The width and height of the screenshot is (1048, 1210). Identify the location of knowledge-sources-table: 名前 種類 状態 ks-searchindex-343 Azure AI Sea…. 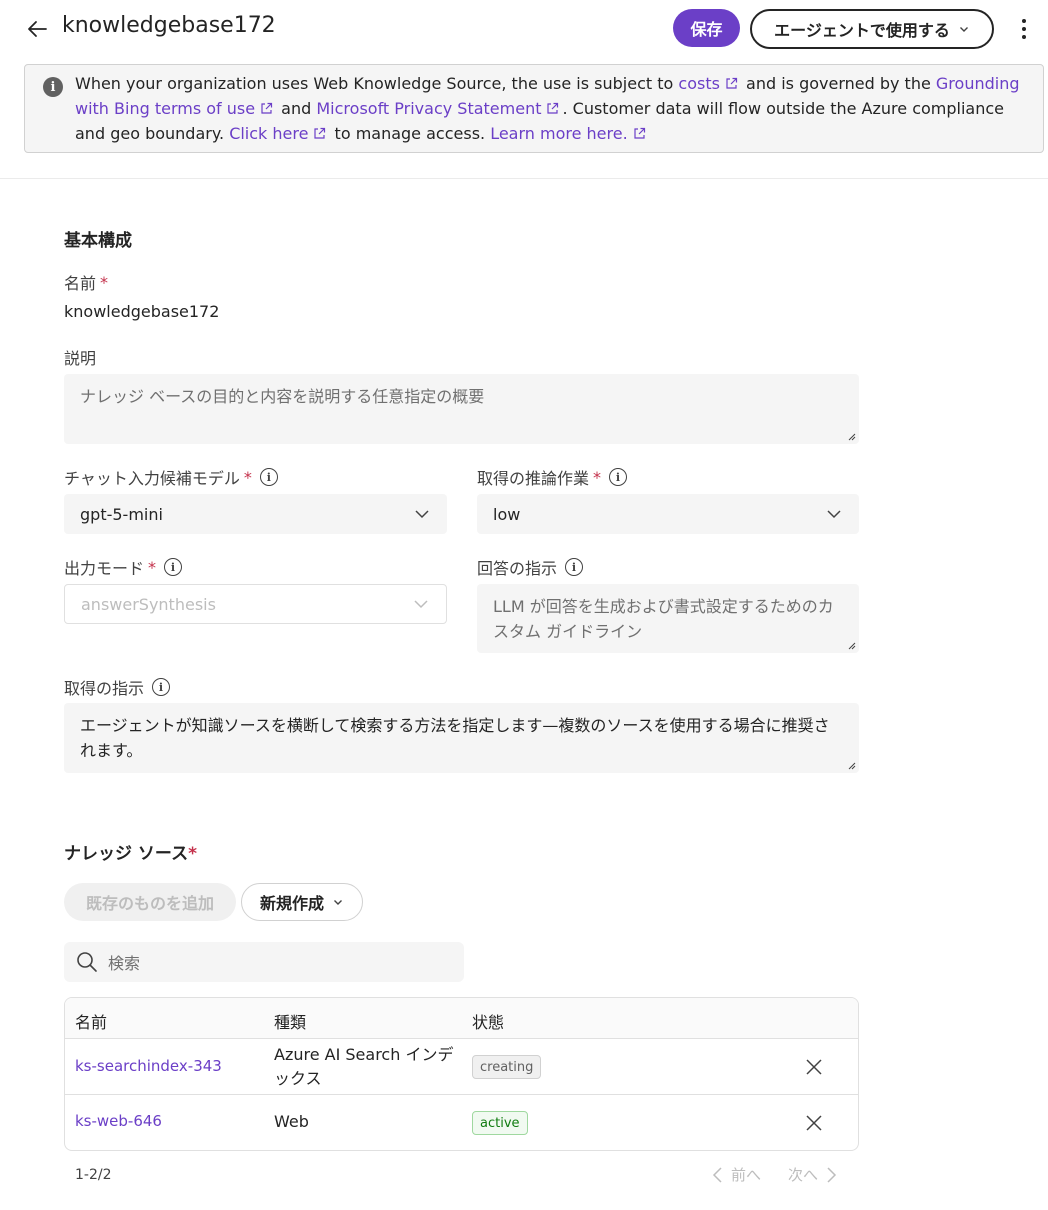
(461, 1074).